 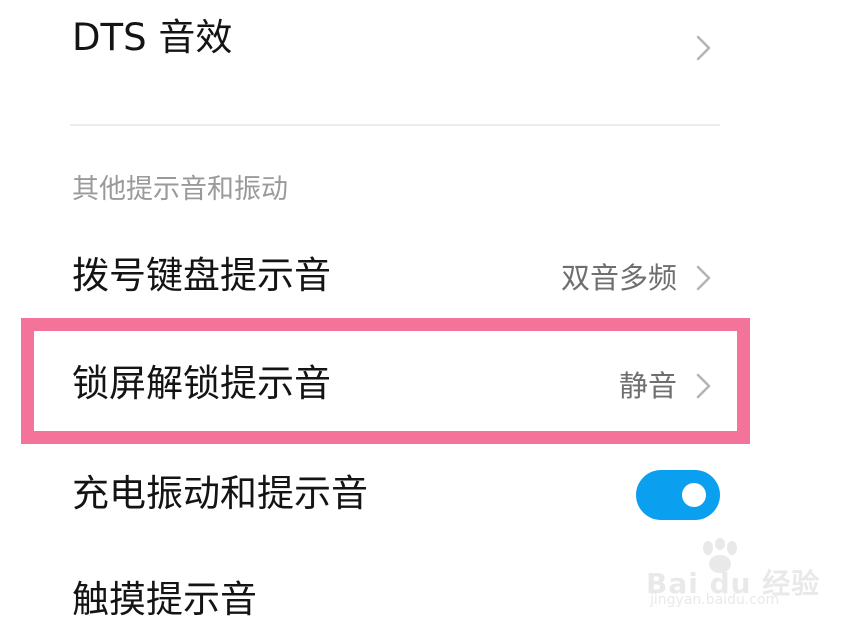 I want to click on settings-item-label: 锁屏解锁提示音, so click(x=201, y=383).